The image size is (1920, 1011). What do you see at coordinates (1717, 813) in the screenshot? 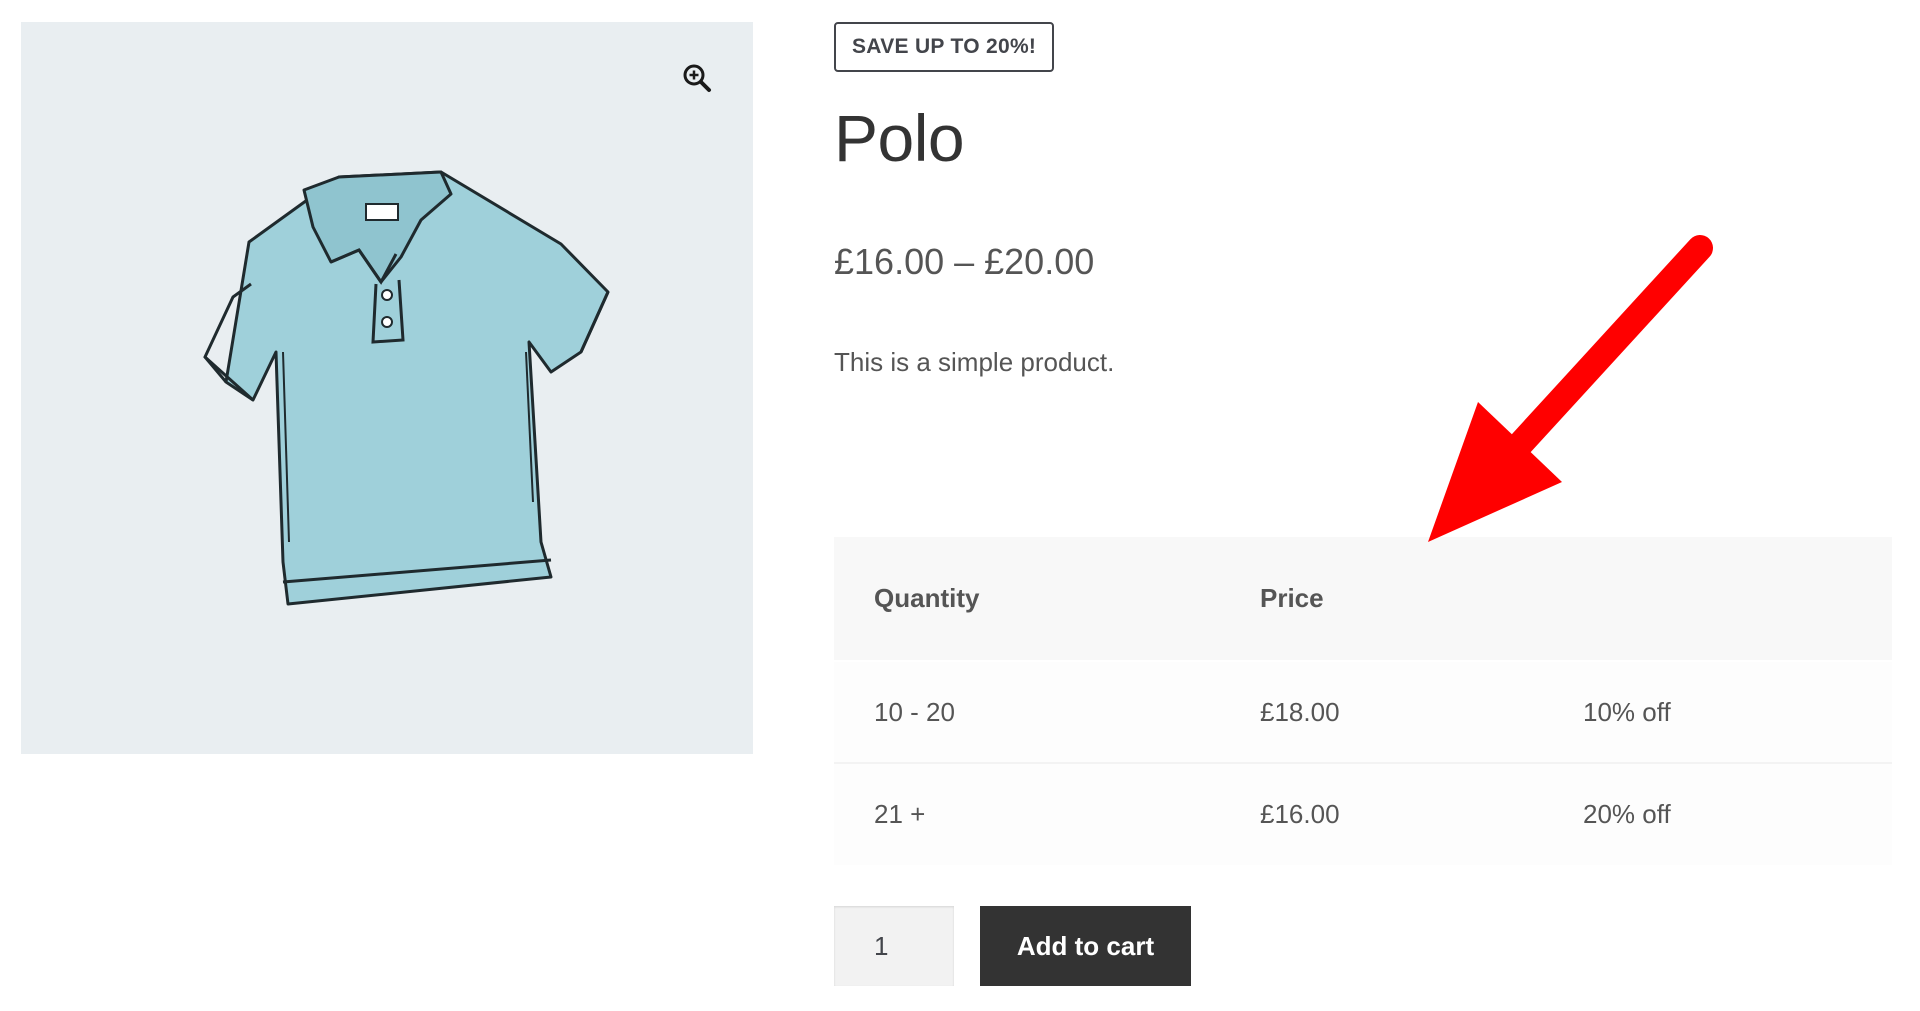
I see `tier-discount: 20% off` at bounding box center [1717, 813].